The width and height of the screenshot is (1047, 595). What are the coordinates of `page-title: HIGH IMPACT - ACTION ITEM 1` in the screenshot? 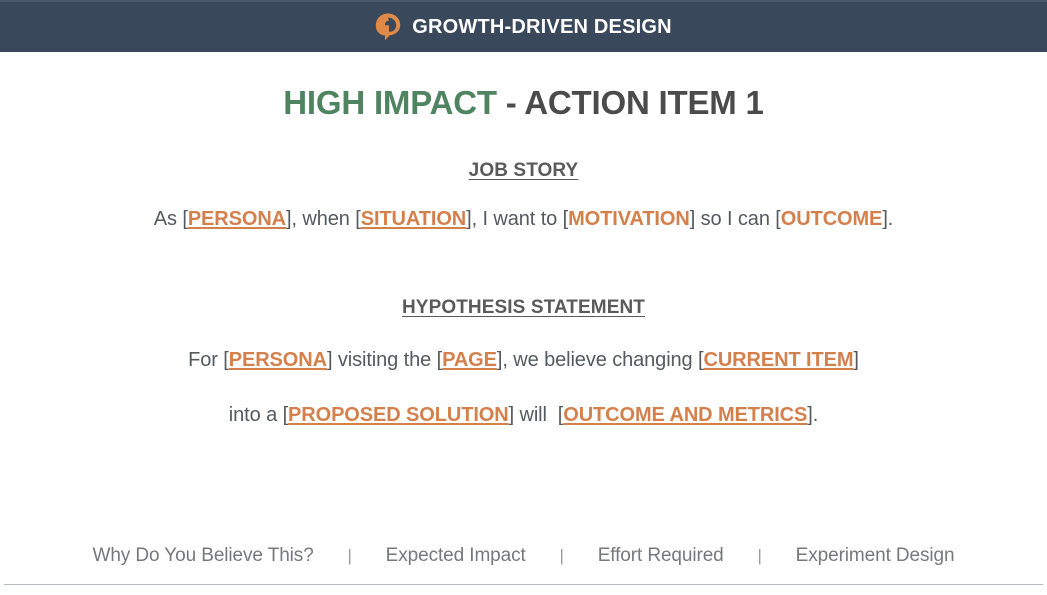 It's located at (523, 87).